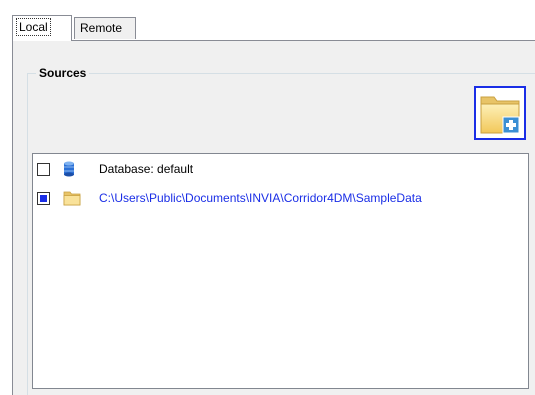  I want to click on folder-add-icon, so click(500, 115).